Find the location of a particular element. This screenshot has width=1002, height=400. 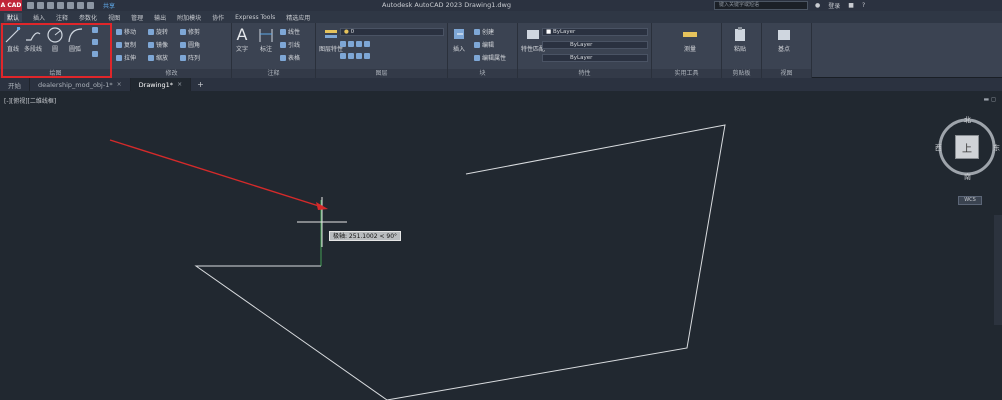

annotation-panel-title: 注释 is located at coordinates (273, 73).